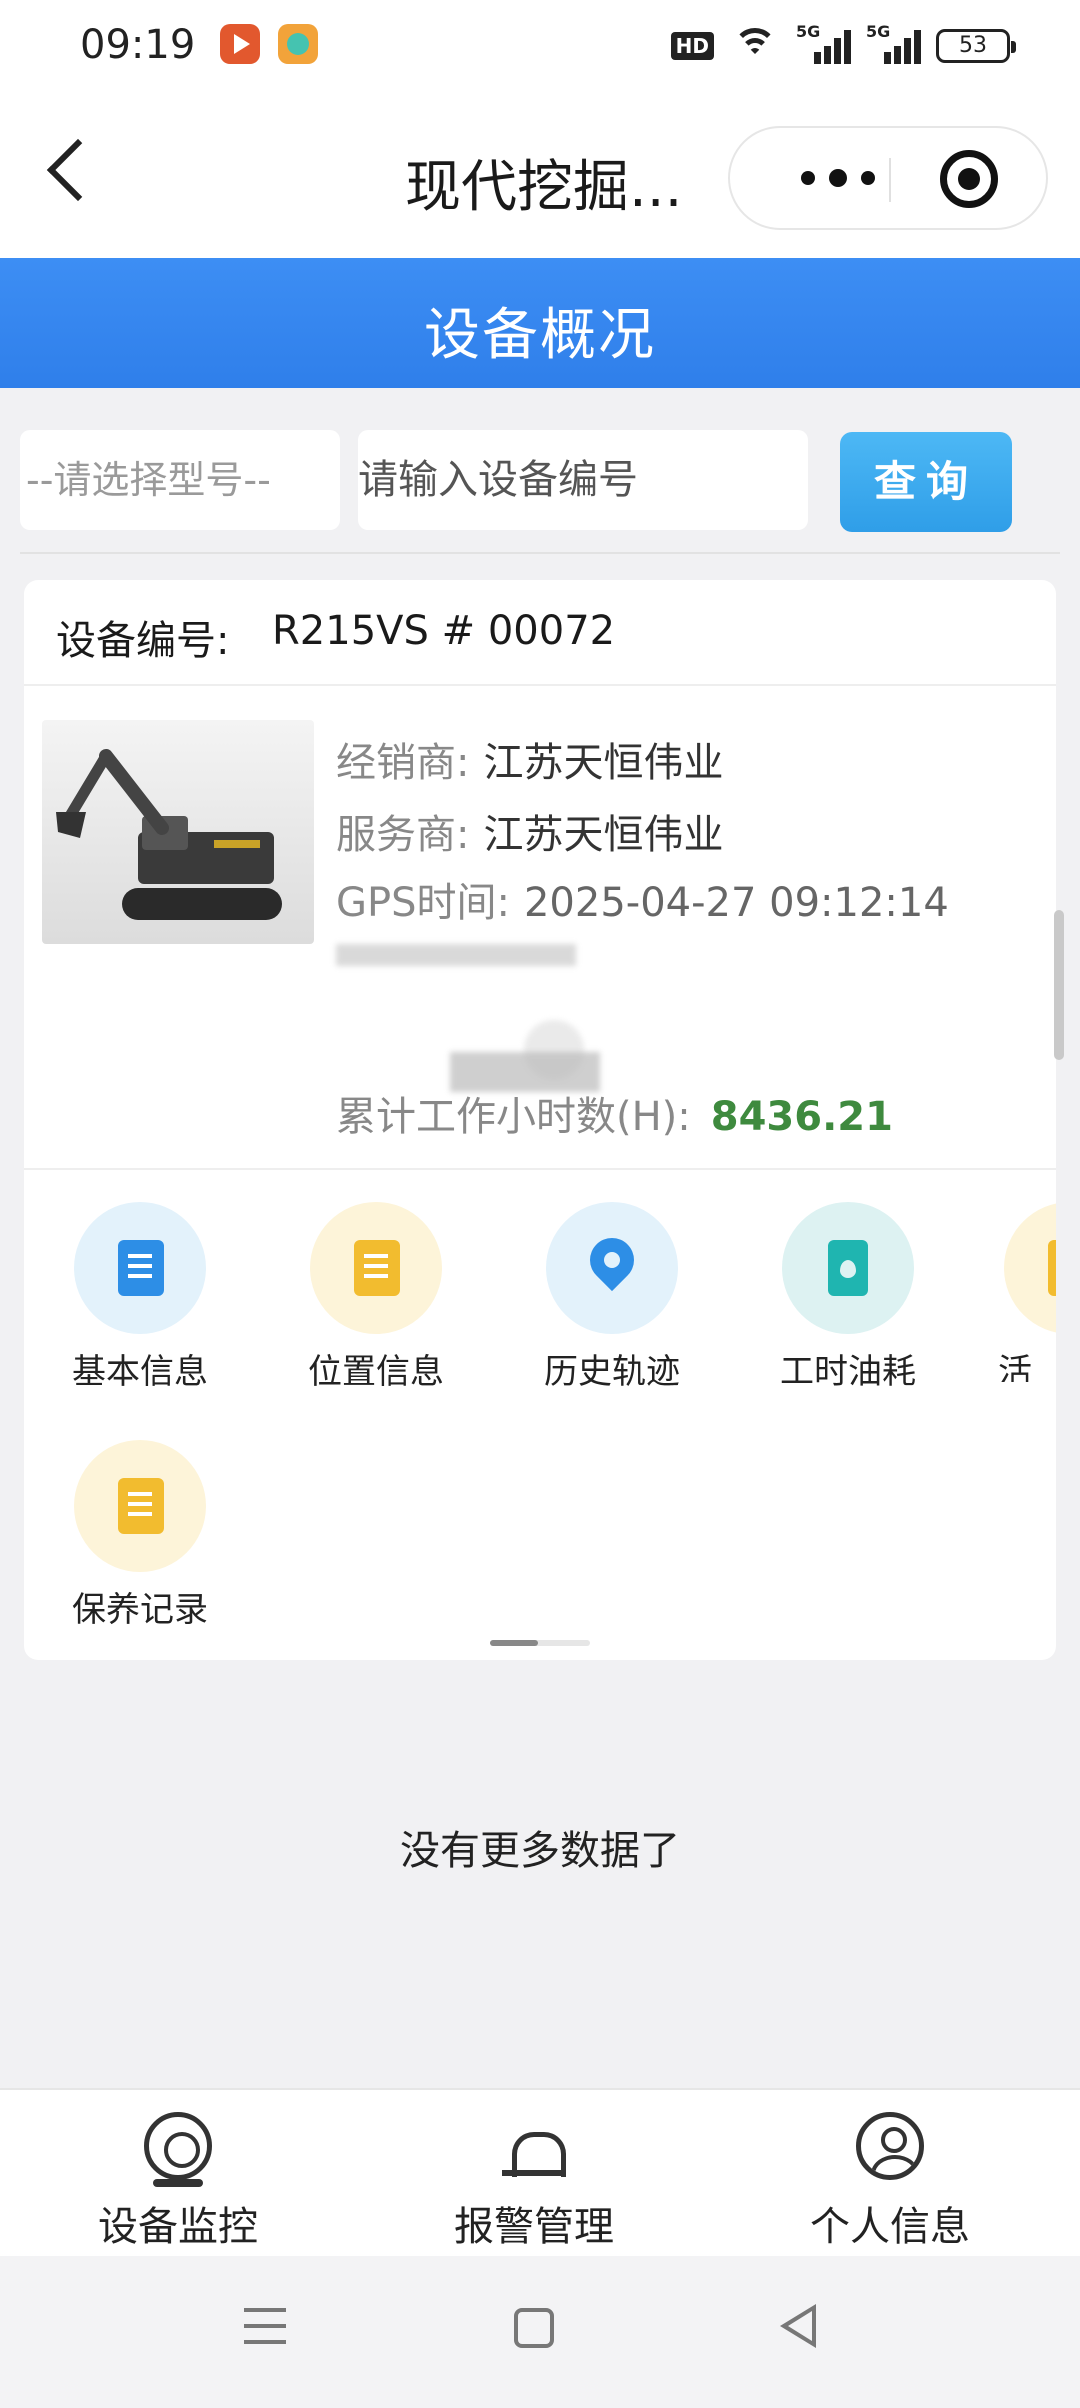  I want to click on work-hours-label: 累计工作小时数(H):, so click(513, 1117).